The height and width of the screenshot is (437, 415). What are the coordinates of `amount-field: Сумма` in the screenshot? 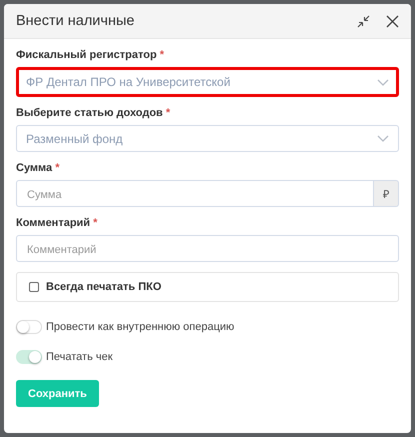 It's located at (195, 193).